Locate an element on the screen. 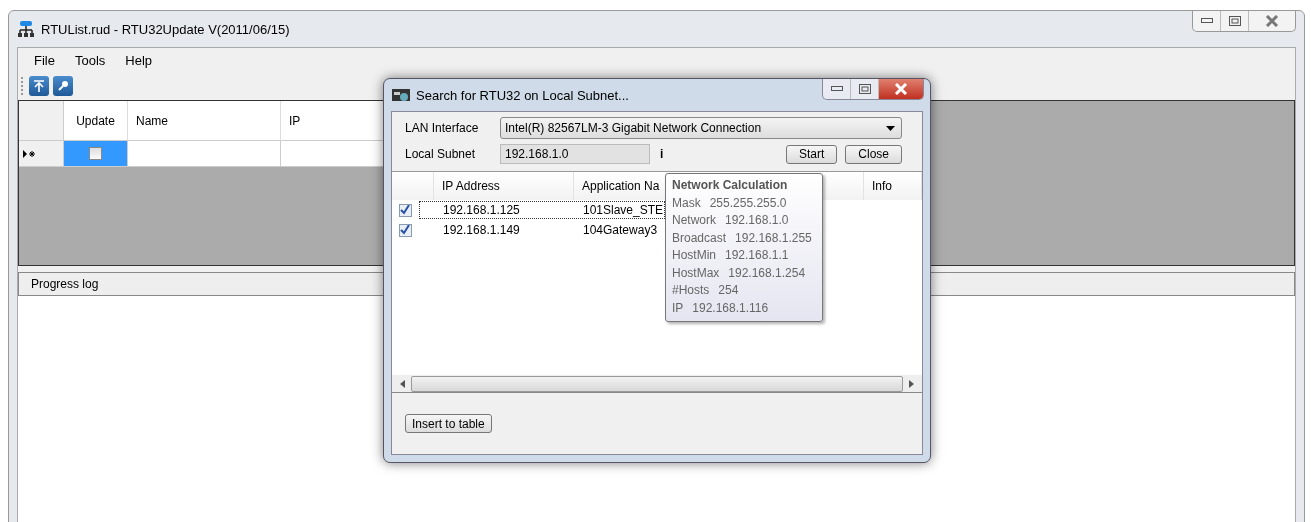  list-row: 192.168.1.125 101Slave_STE is located at coordinates (542, 210).